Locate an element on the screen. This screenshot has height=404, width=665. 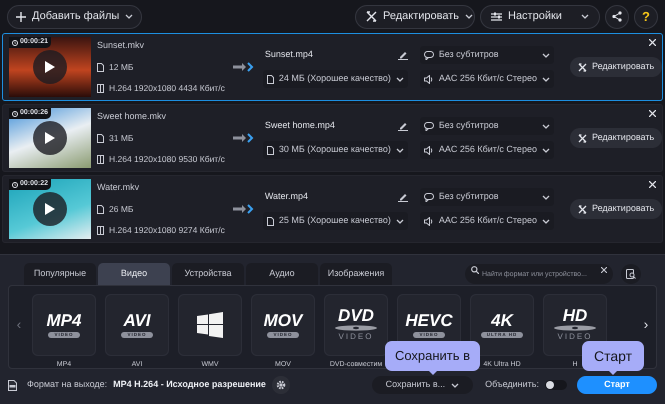
format-caption: VIDEO is located at coordinates (356, 337).